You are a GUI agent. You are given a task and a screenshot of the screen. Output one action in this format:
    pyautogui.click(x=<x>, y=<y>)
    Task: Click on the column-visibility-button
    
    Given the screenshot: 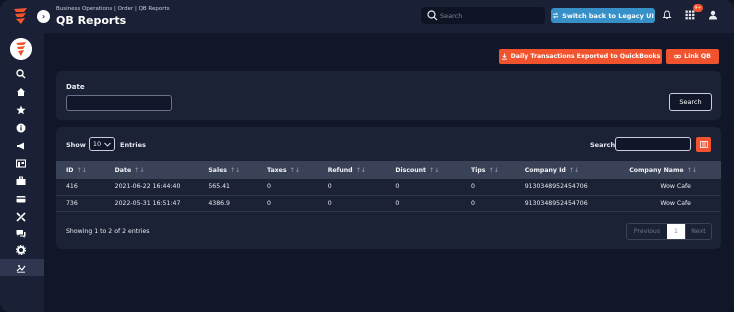 What is the action you would take?
    pyautogui.click(x=703, y=144)
    